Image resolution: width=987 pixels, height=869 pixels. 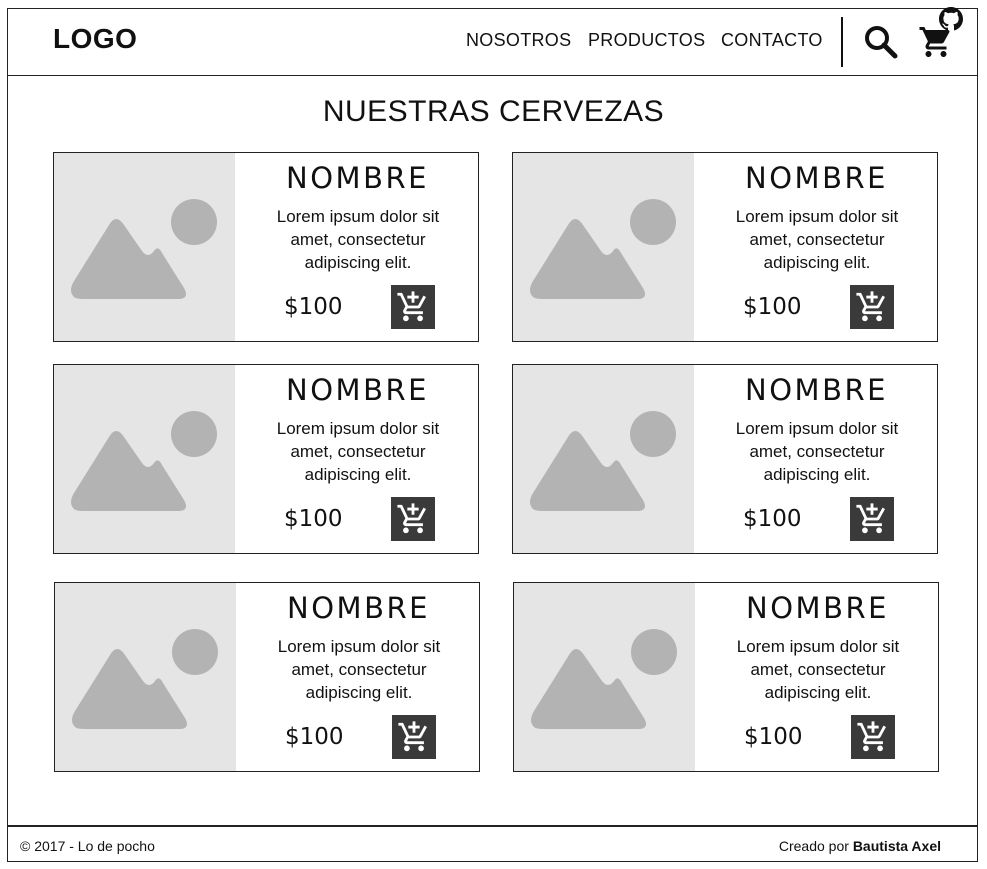 What do you see at coordinates (813, 846) in the screenshot?
I see `credit-prefix: Creado por` at bounding box center [813, 846].